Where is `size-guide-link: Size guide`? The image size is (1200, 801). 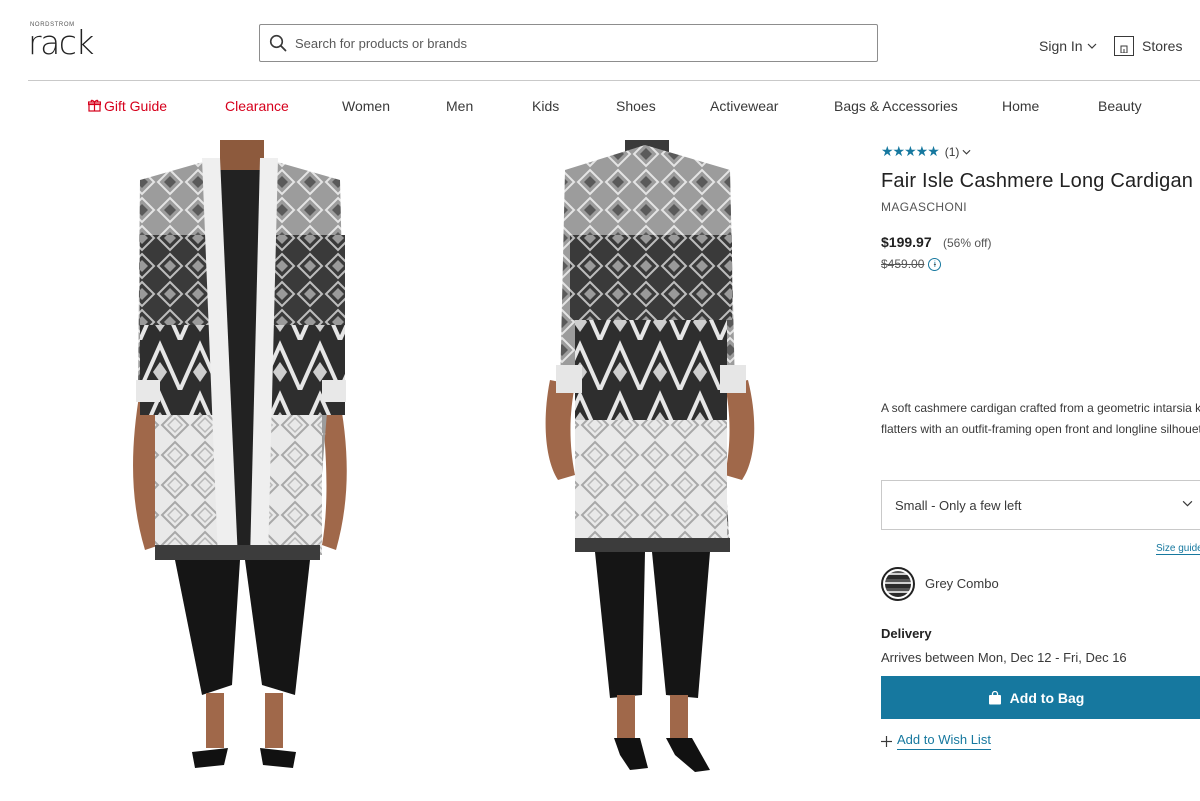 size-guide-link: Size guide is located at coordinates (1178, 549).